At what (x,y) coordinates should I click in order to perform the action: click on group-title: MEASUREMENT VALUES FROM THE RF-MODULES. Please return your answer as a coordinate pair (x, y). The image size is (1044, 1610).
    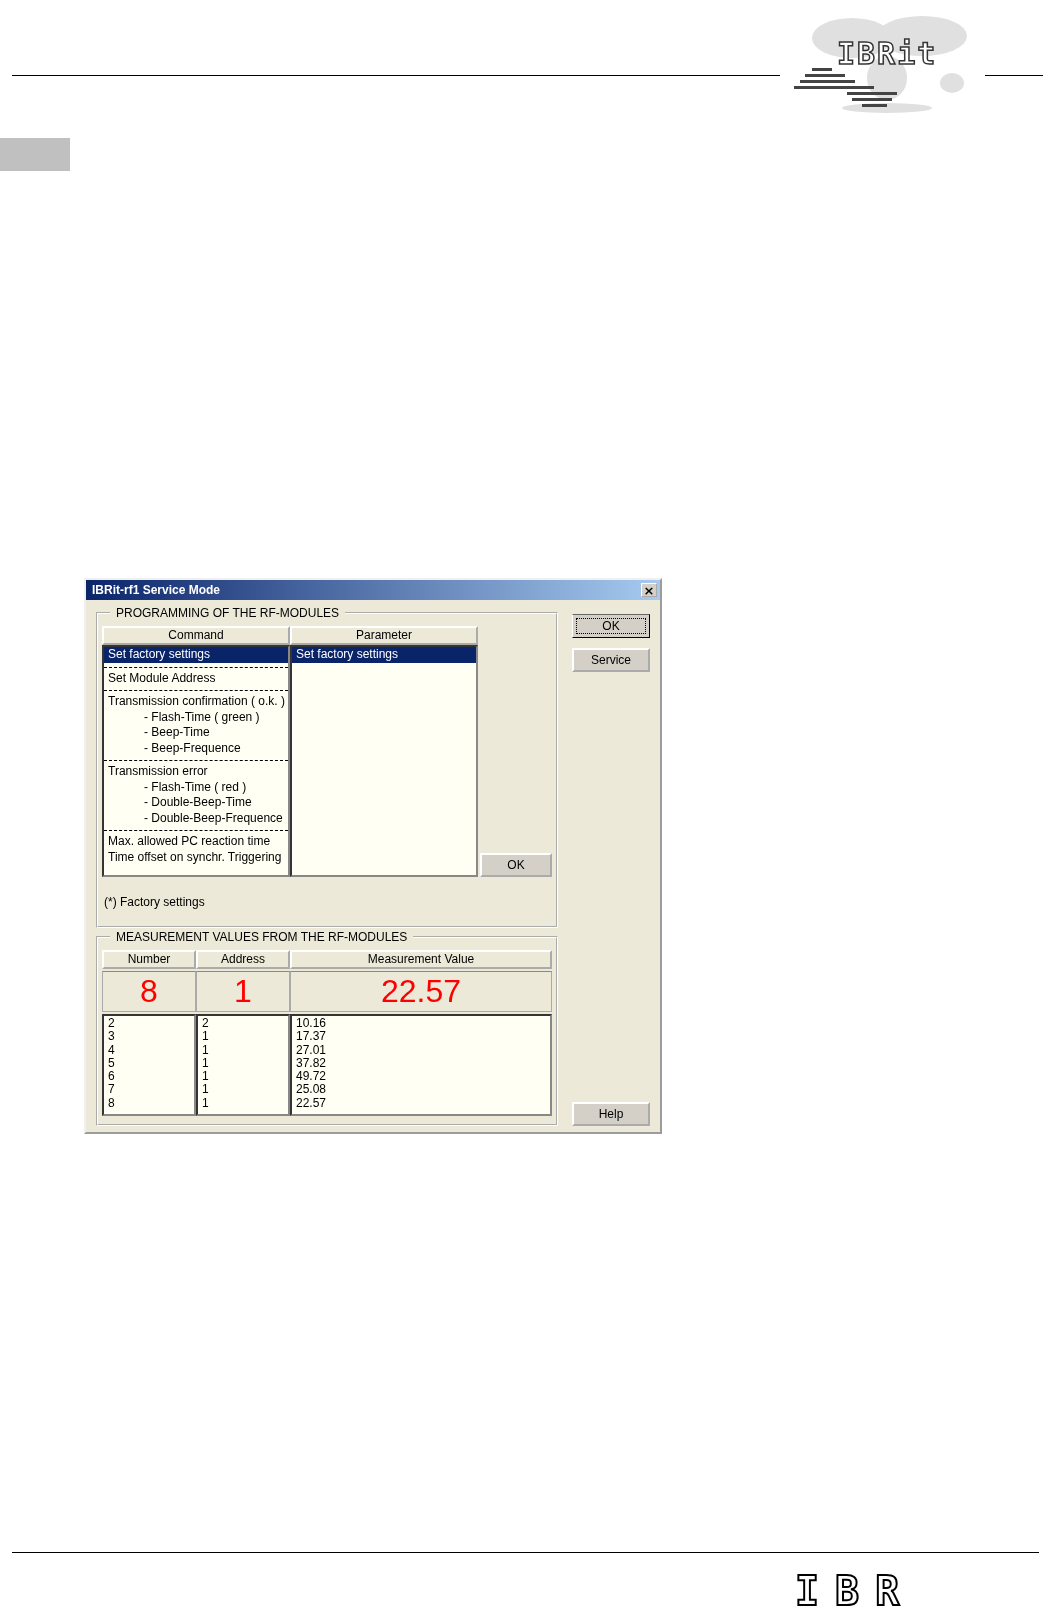
    Looking at the image, I should click on (262, 937).